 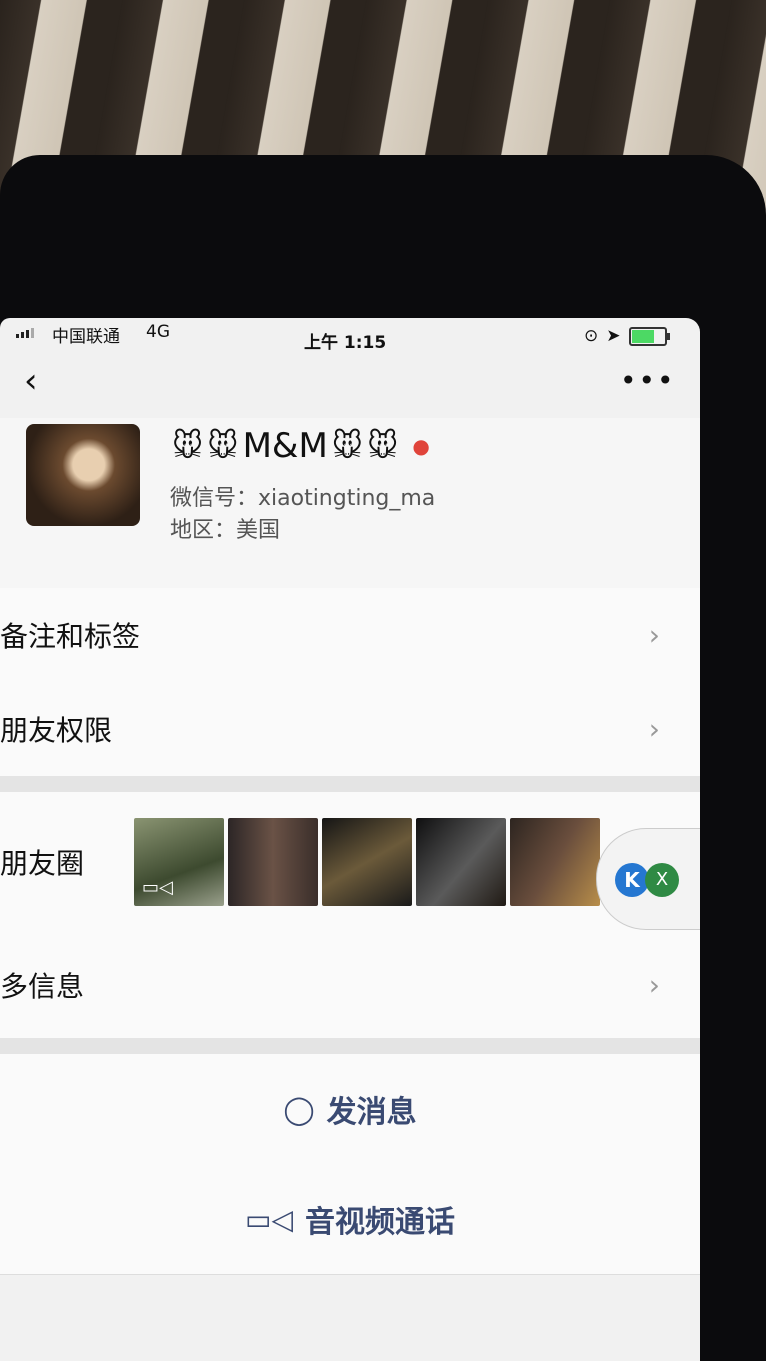 I want to click on moments-label: 朋友圈, so click(x=42, y=863).